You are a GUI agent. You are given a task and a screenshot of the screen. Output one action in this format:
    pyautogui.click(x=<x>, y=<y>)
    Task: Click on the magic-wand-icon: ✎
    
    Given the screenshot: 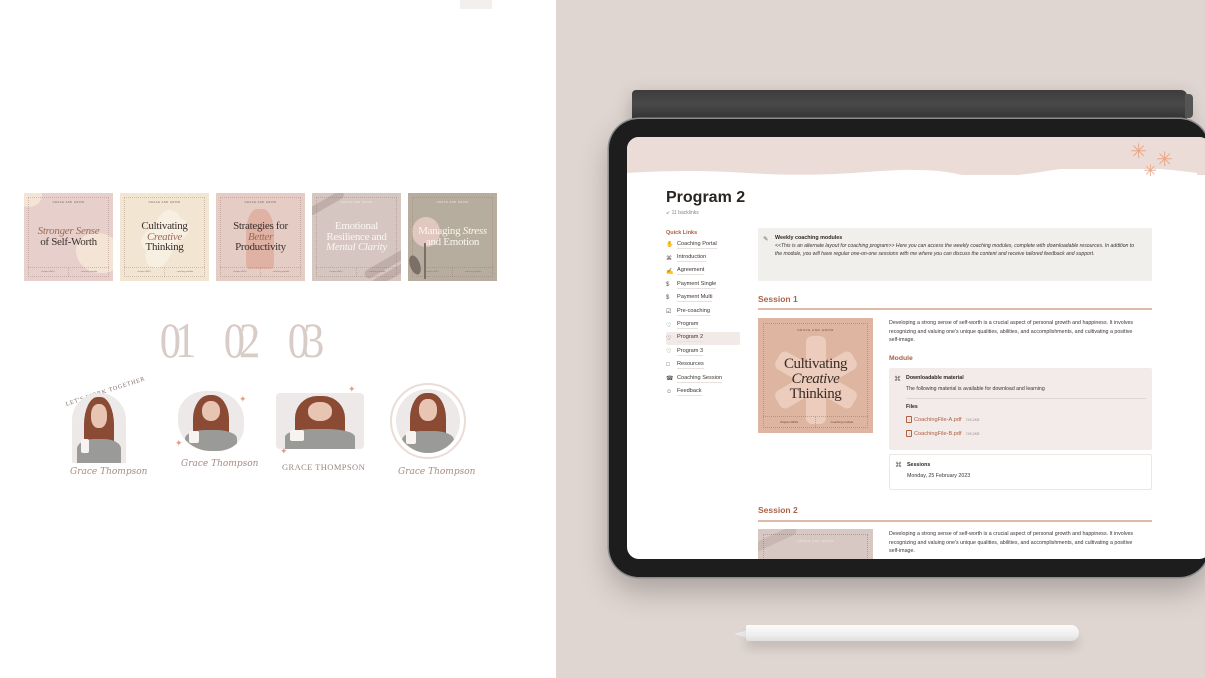 What is the action you would take?
    pyautogui.click(x=766, y=239)
    